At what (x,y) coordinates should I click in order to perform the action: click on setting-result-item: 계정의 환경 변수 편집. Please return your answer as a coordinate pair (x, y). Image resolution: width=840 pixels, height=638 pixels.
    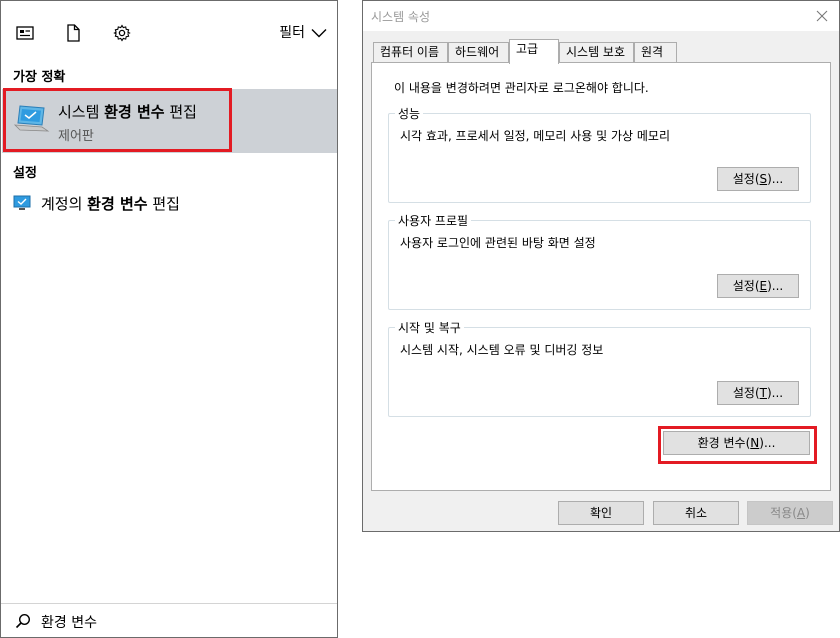
    Looking at the image, I should click on (173, 203).